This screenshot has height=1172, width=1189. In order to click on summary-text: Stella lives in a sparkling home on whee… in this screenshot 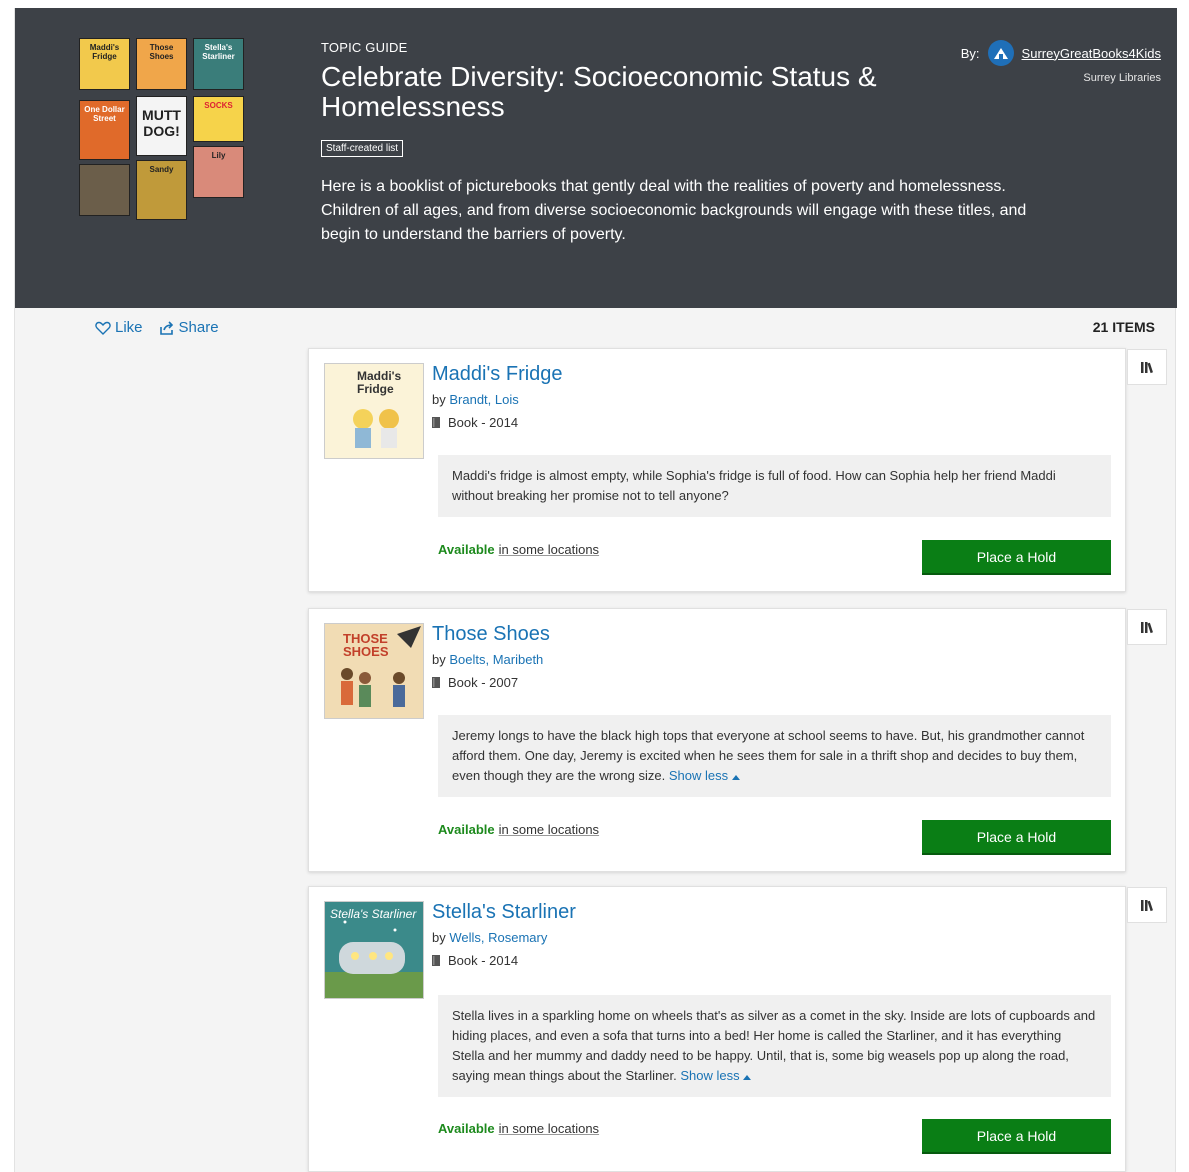, I will do `click(774, 1045)`.